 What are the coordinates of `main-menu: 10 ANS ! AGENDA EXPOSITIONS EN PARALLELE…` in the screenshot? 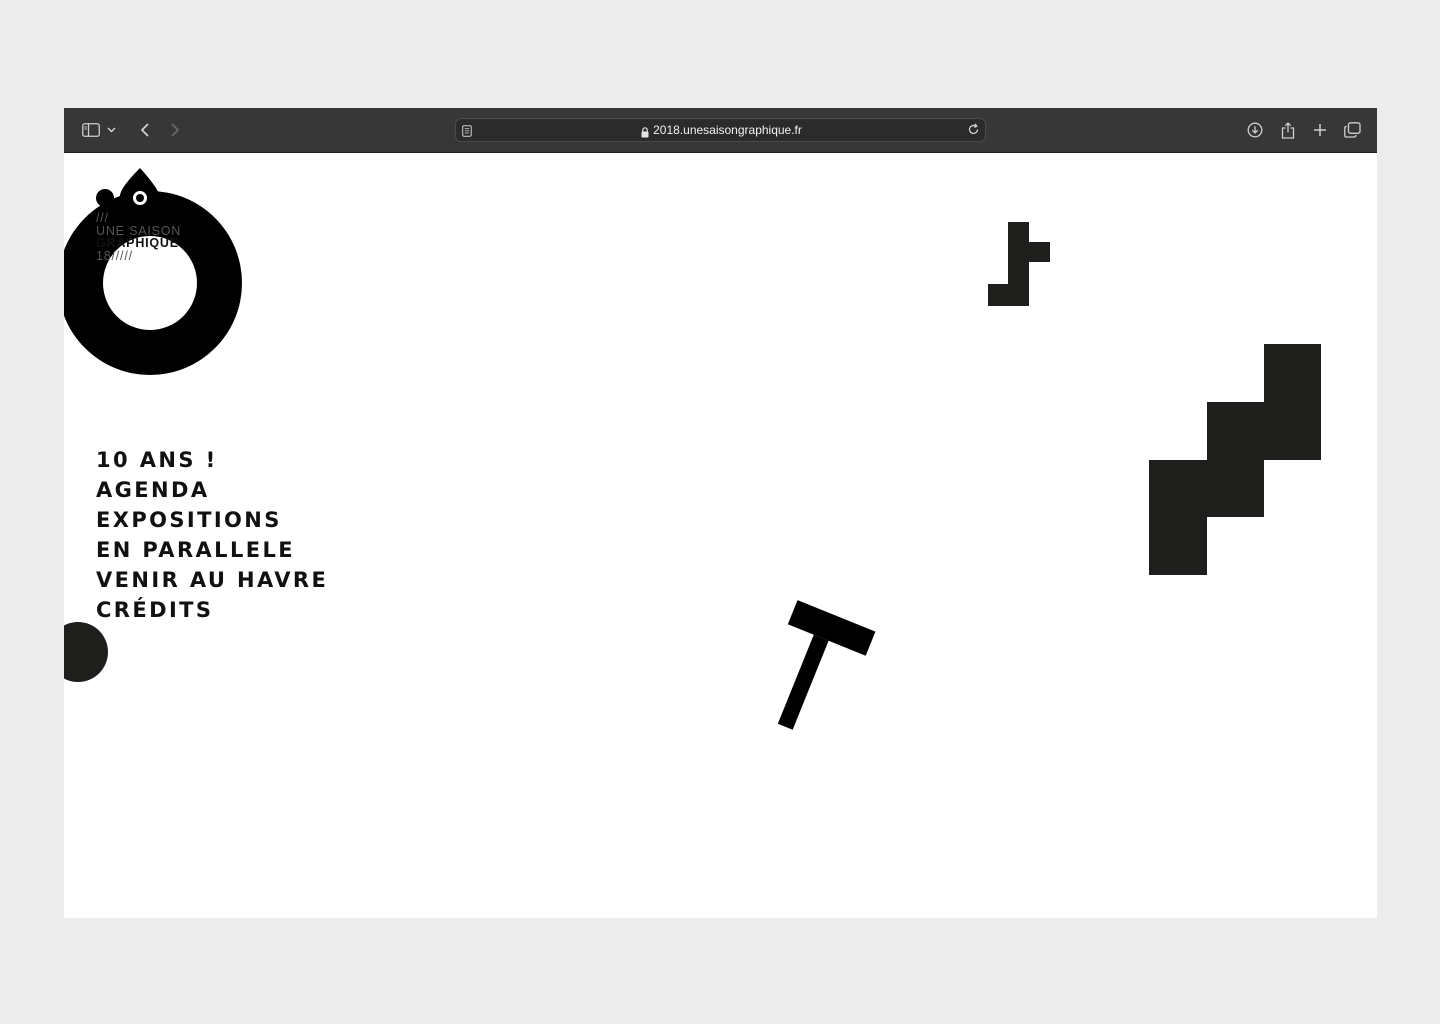 It's located at (212, 535).